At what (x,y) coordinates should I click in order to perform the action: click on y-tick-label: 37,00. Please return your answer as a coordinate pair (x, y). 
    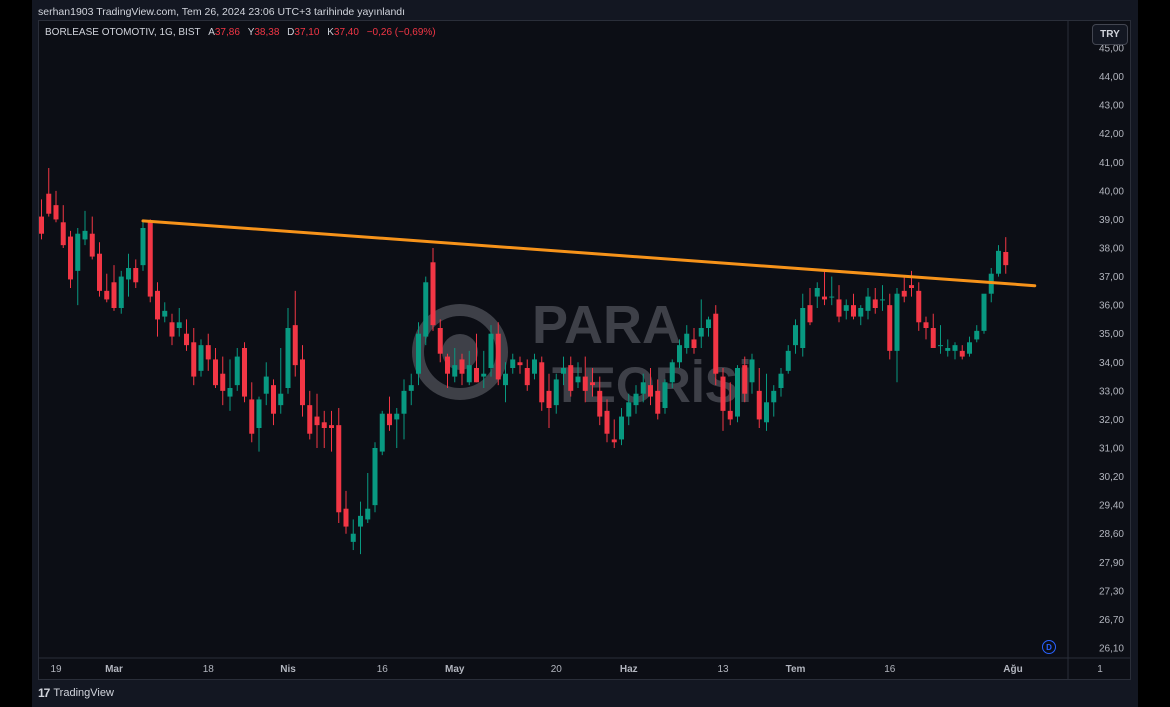
    Looking at the image, I should click on (1111, 277).